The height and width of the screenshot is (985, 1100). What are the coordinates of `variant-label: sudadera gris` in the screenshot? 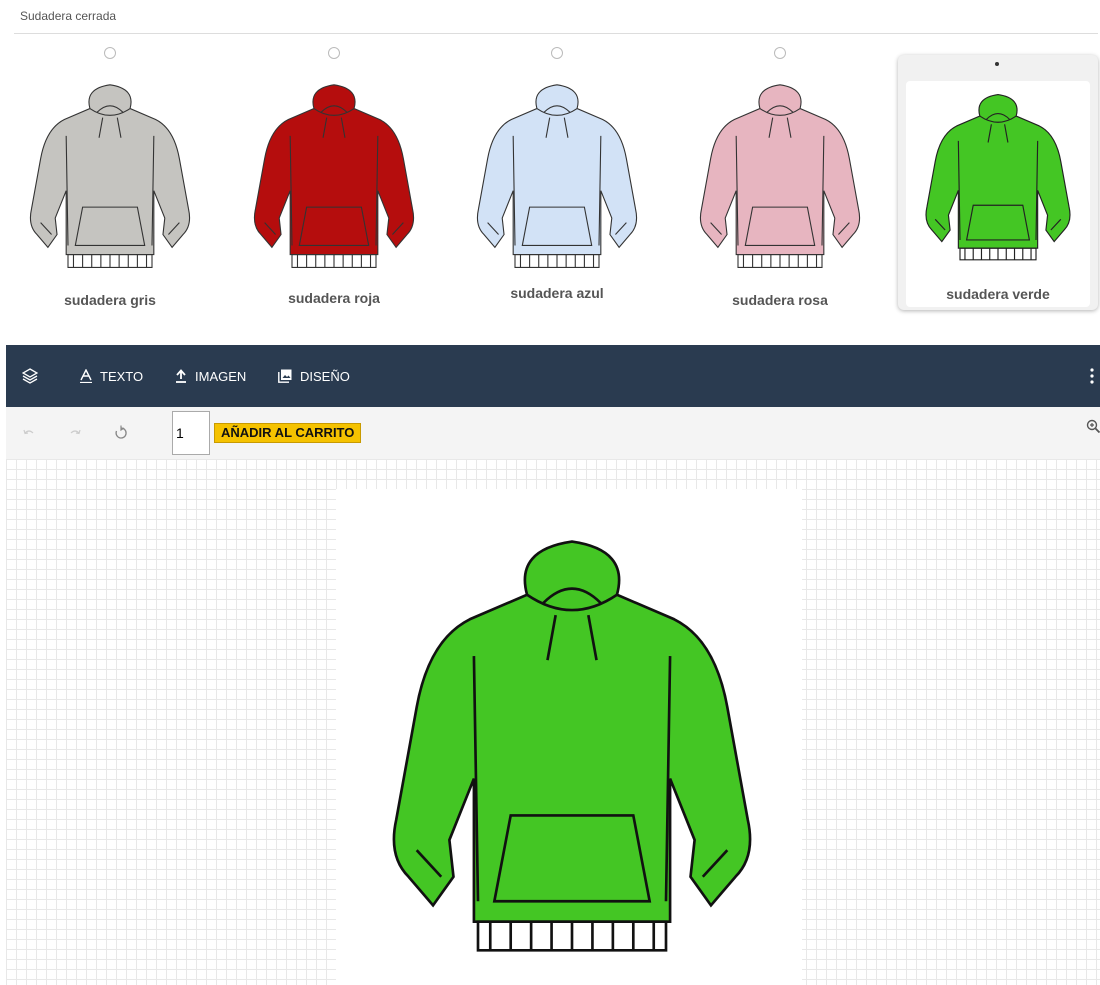 It's located at (110, 300).